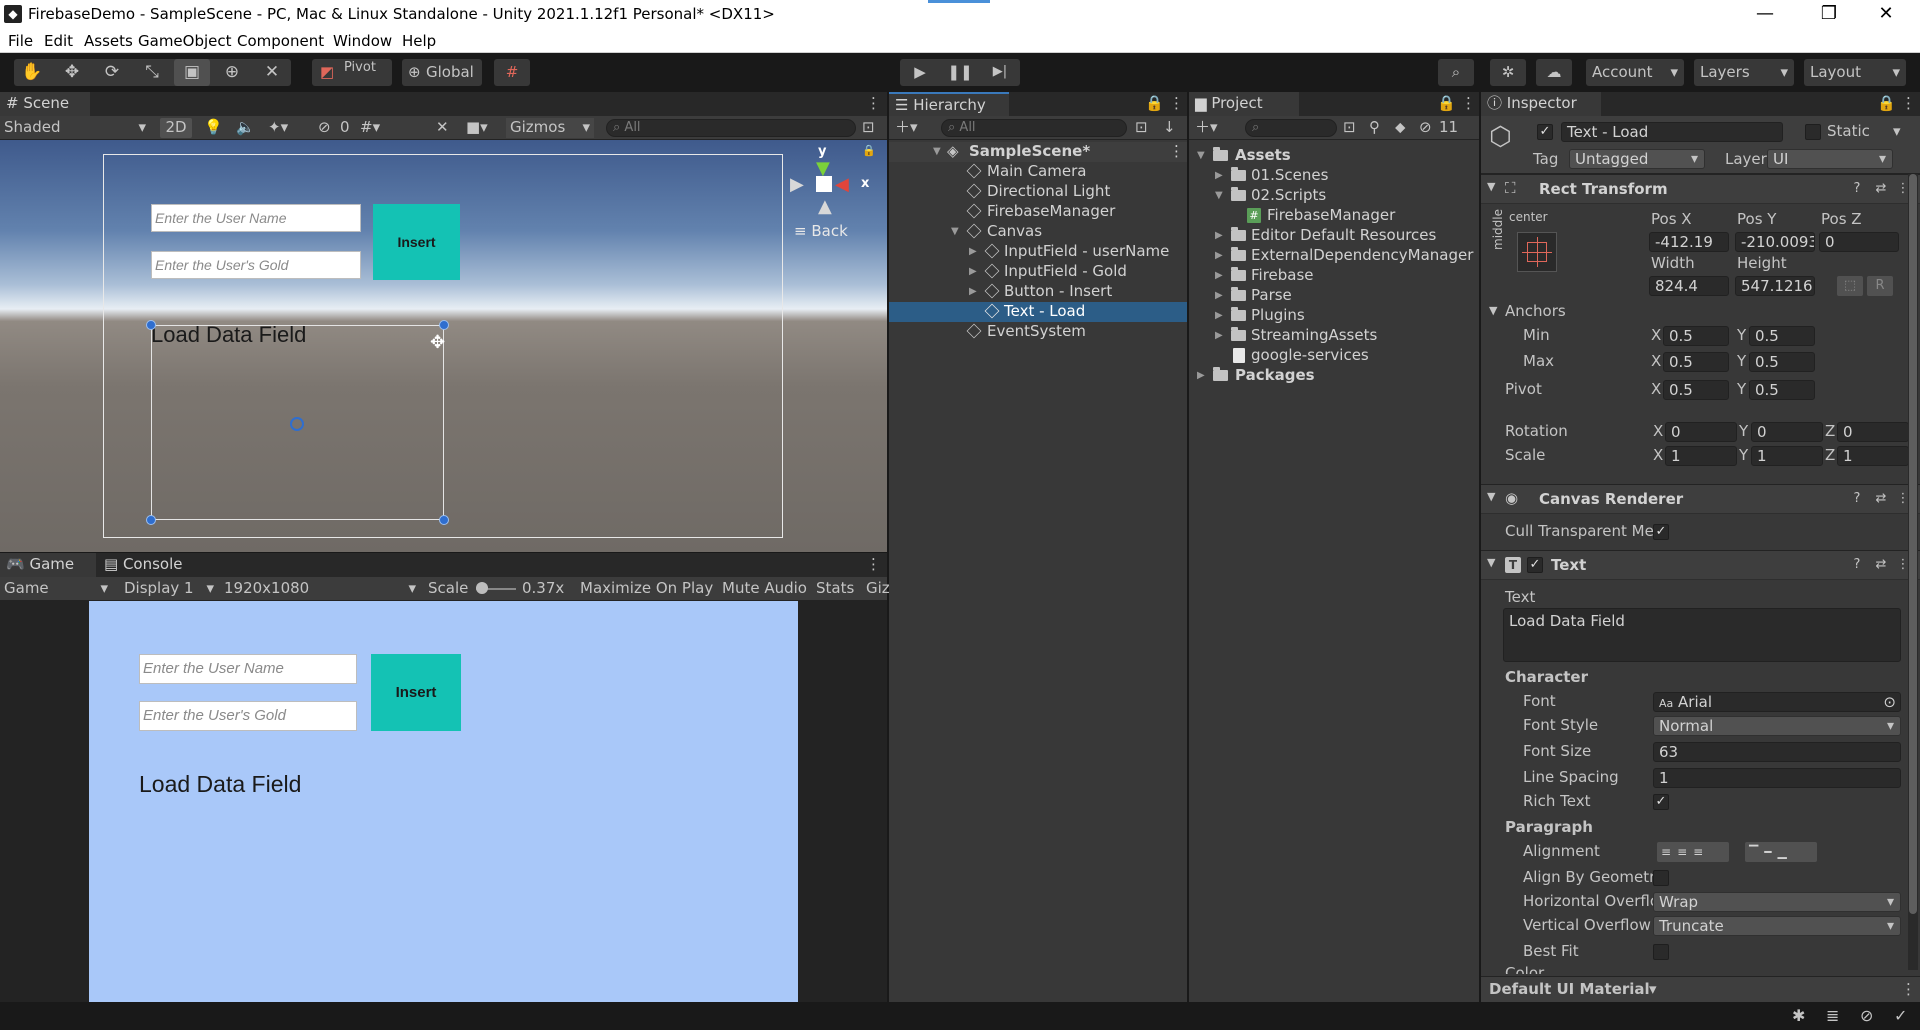 This screenshot has height=1030, width=1920. I want to click on services-icon: ✲, so click(1508, 72).